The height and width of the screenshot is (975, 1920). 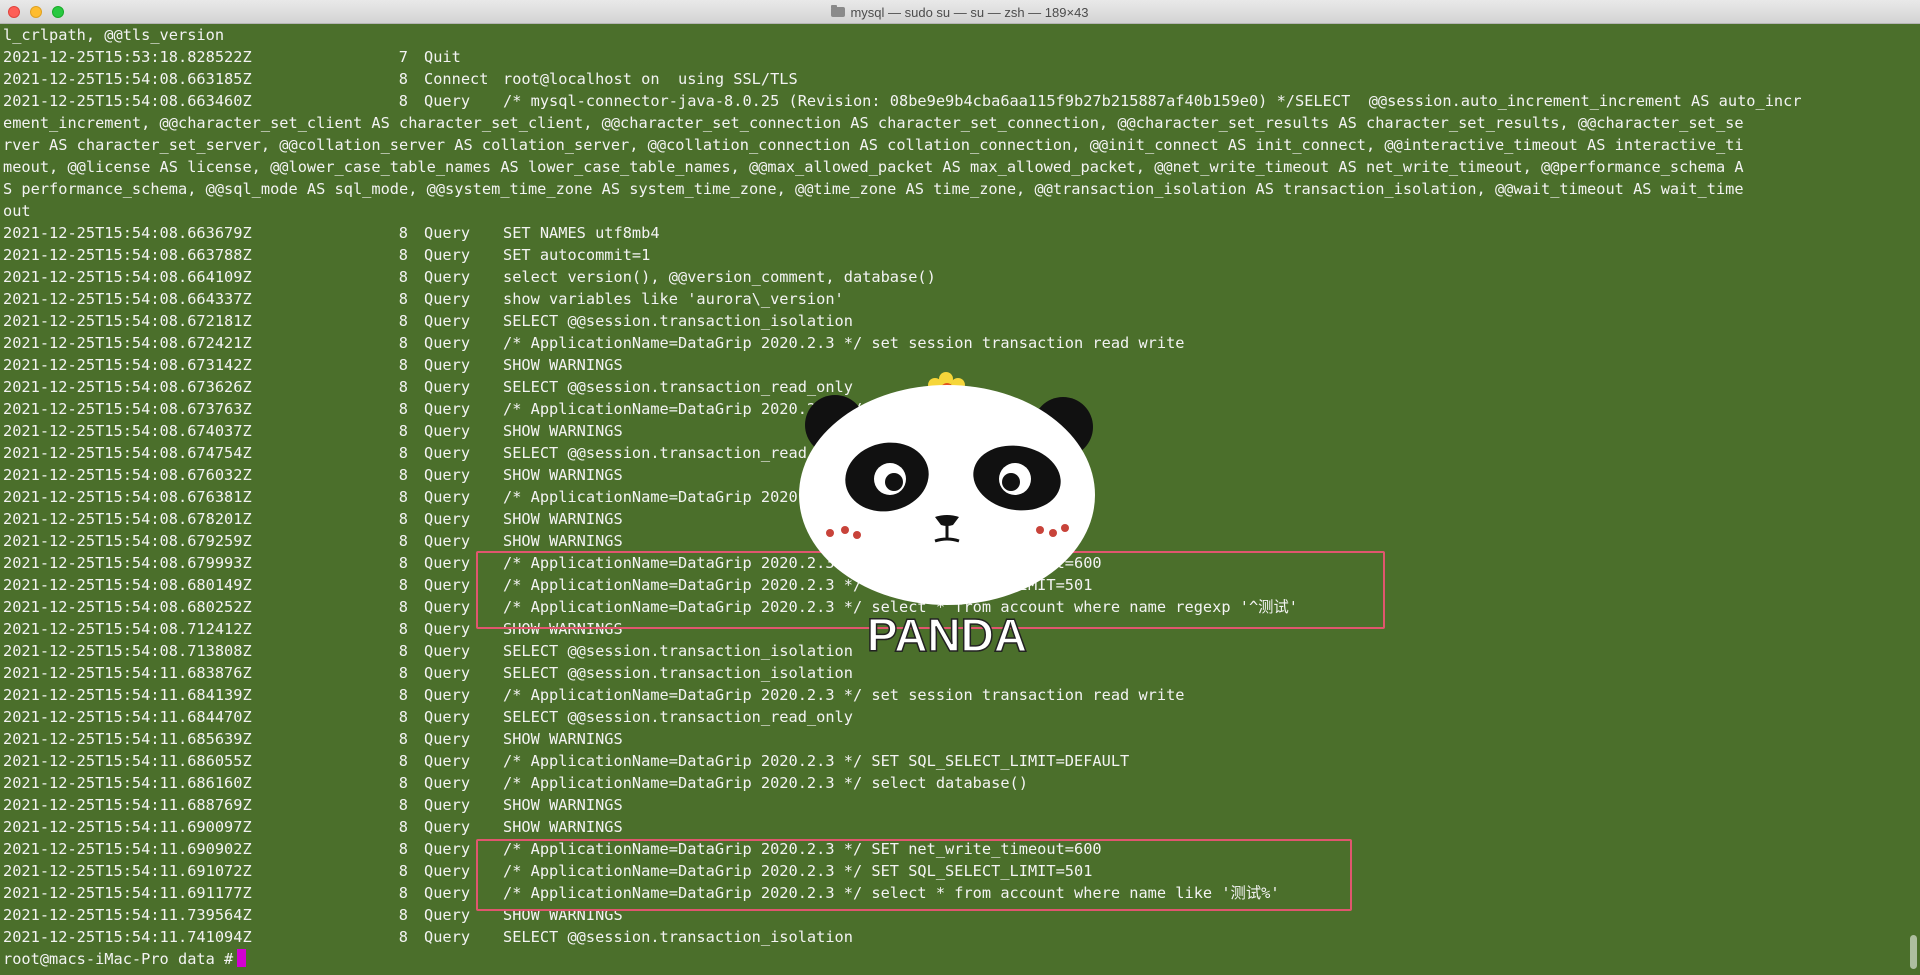 What do you see at coordinates (17, 211) in the screenshot?
I see `log-wrapped-line: out` at bounding box center [17, 211].